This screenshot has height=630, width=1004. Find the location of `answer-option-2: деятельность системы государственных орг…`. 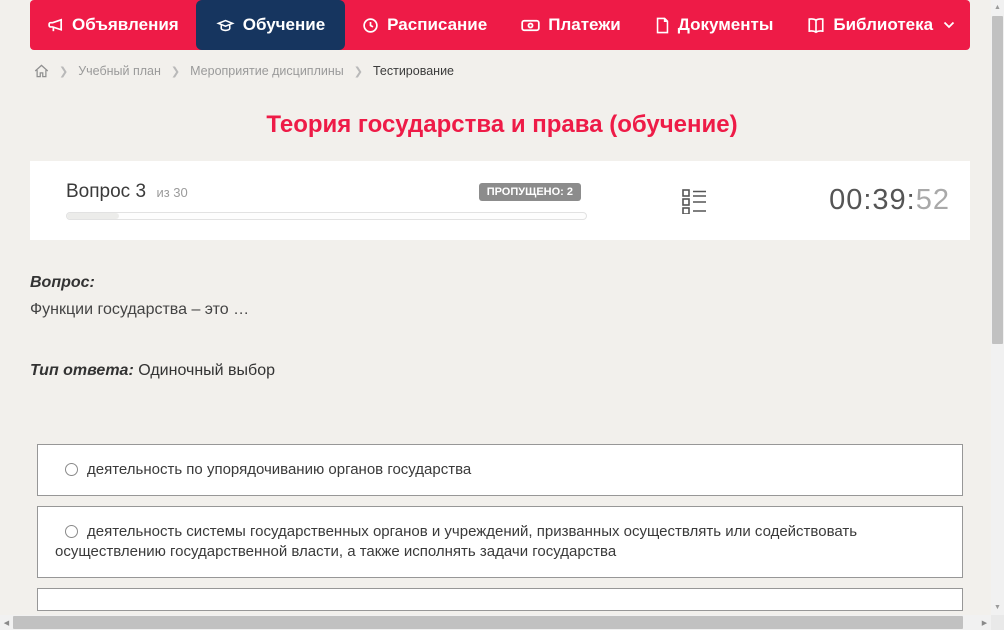

answer-option-2: деятельность системы государственных орг… is located at coordinates (500, 542).